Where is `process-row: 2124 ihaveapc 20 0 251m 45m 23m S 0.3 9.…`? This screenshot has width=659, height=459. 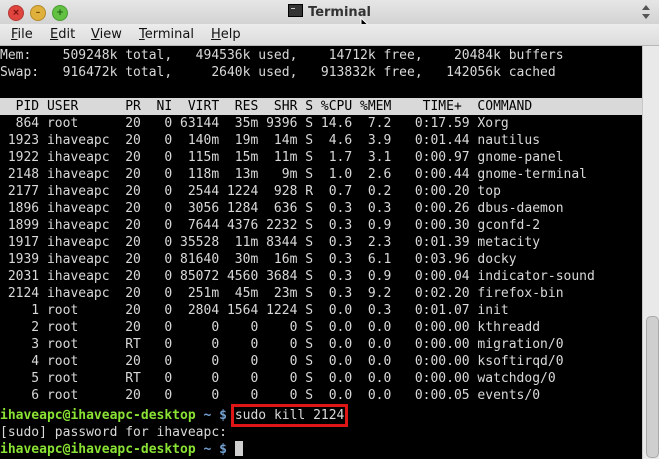 process-row: 2124 ihaveapc 20 0 251m 45m 23m S 0.3 9.… is located at coordinates (282, 293).